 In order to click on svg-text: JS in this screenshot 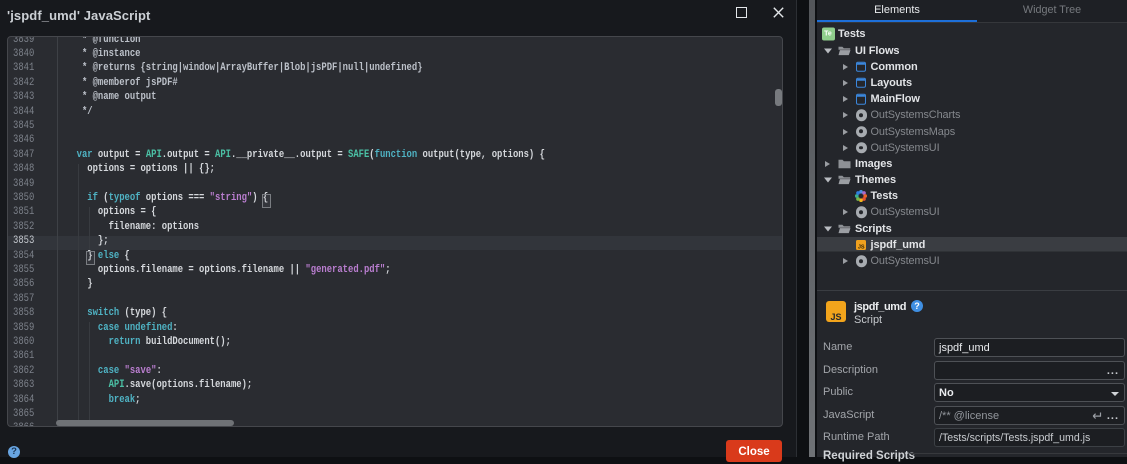, I will do `click(860, 247)`.